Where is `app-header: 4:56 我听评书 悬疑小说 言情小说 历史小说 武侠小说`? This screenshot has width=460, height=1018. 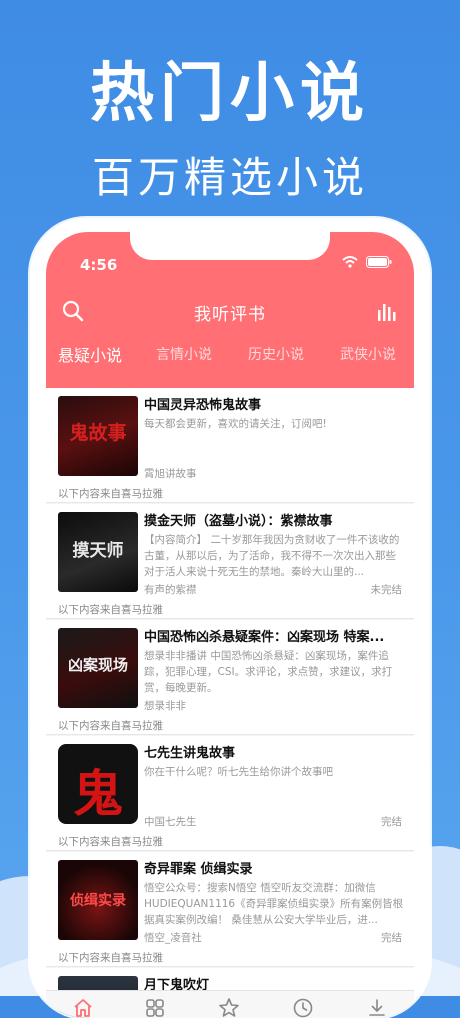
app-header: 4:56 我听评书 悬疑小说 言情小说 历史小说 武侠小说 is located at coordinates (230, 310).